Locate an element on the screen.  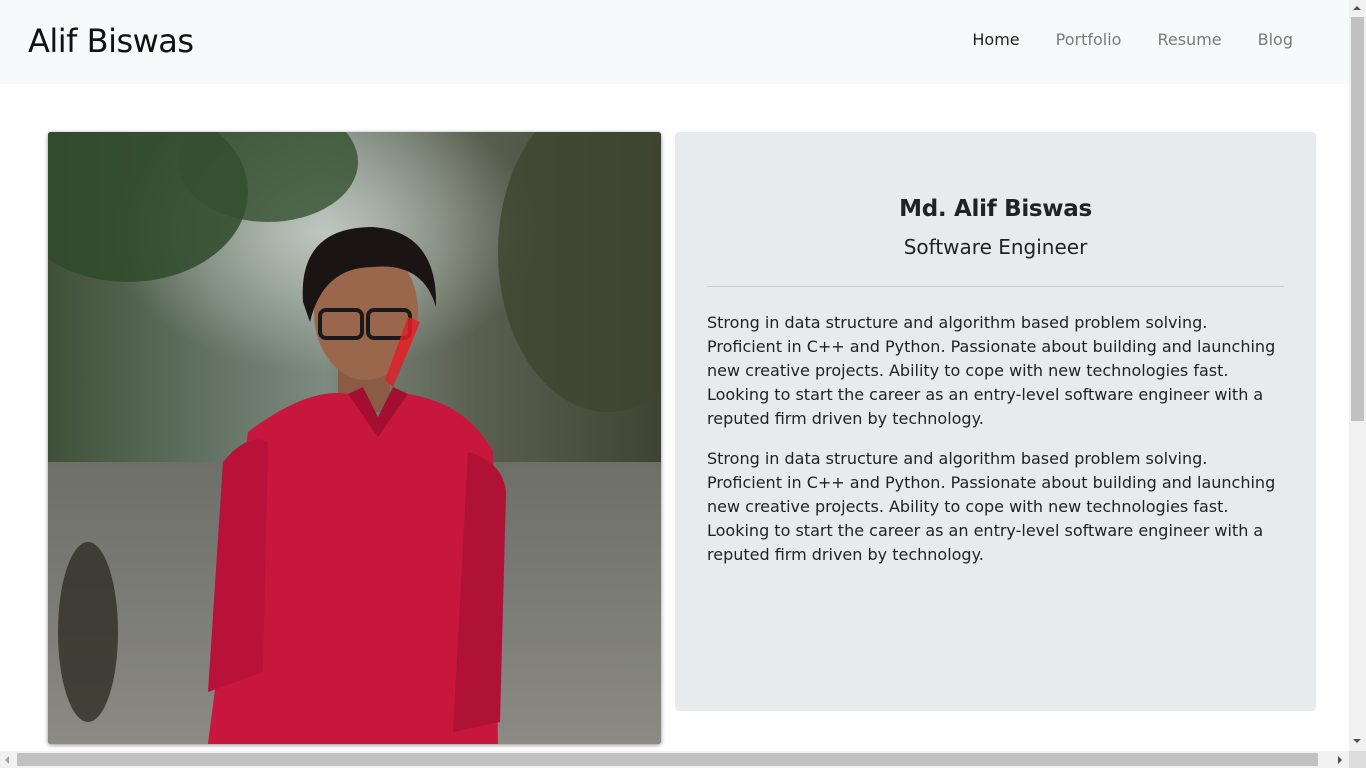
horizontal-scrollbar is located at coordinates (674, 759).